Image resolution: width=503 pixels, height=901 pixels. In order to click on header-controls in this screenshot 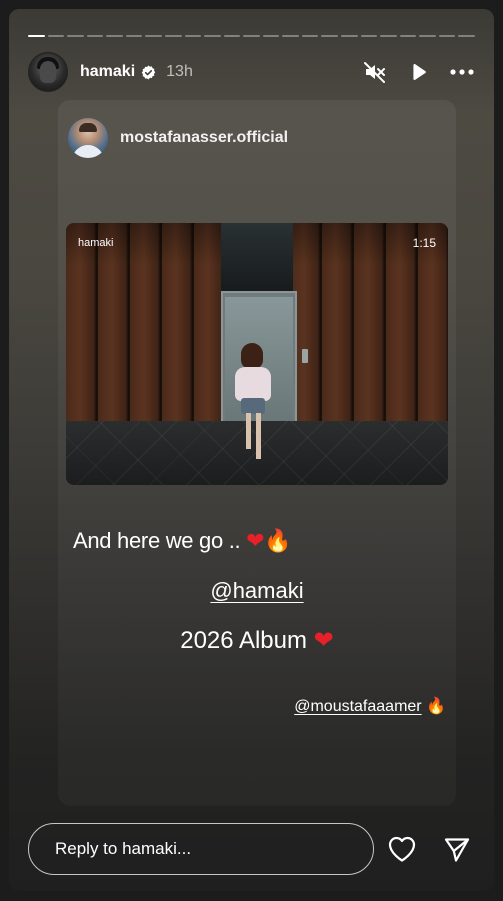, I will do `click(419, 72)`.